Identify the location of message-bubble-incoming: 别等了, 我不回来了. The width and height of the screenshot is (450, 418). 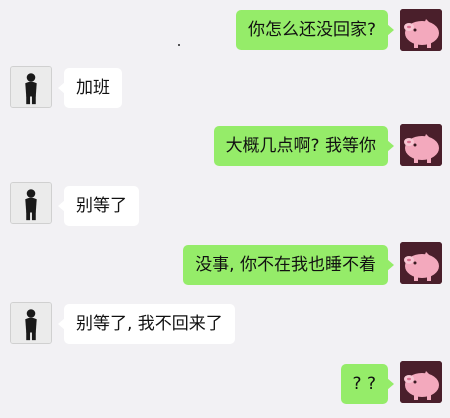
(146, 324).